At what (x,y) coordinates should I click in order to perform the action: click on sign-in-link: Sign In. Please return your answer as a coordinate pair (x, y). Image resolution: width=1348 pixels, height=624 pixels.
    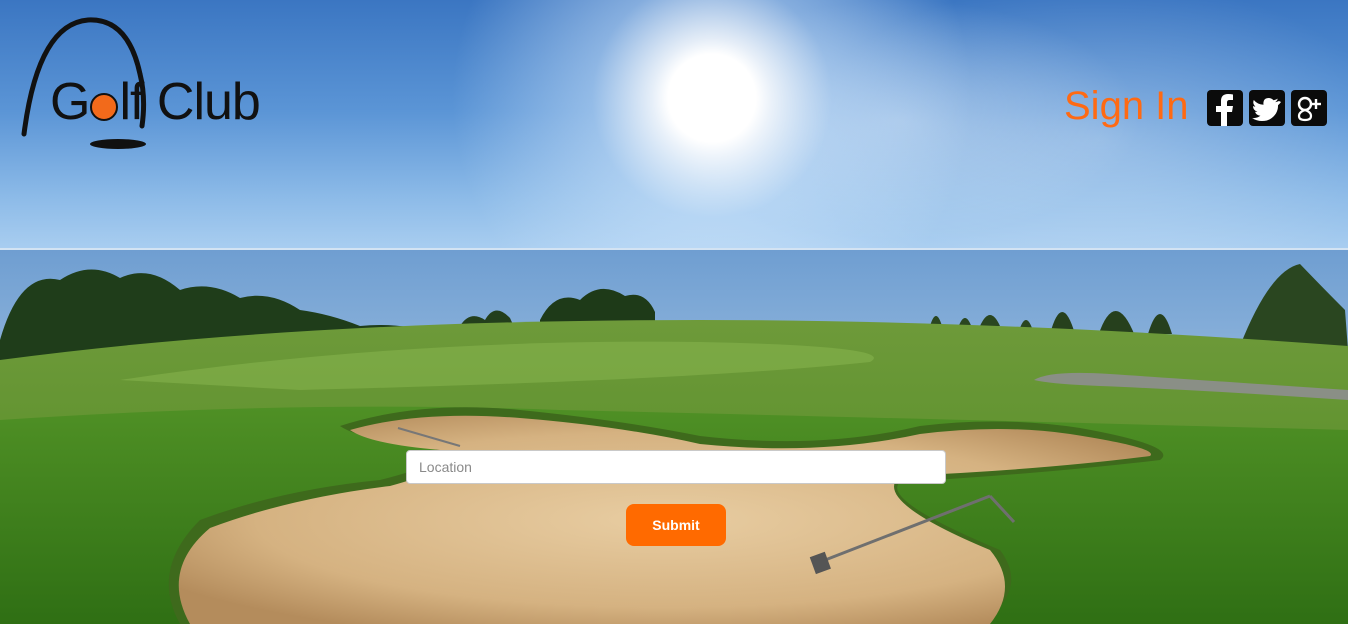
    Looking at the image, I should click on (1126, 106).